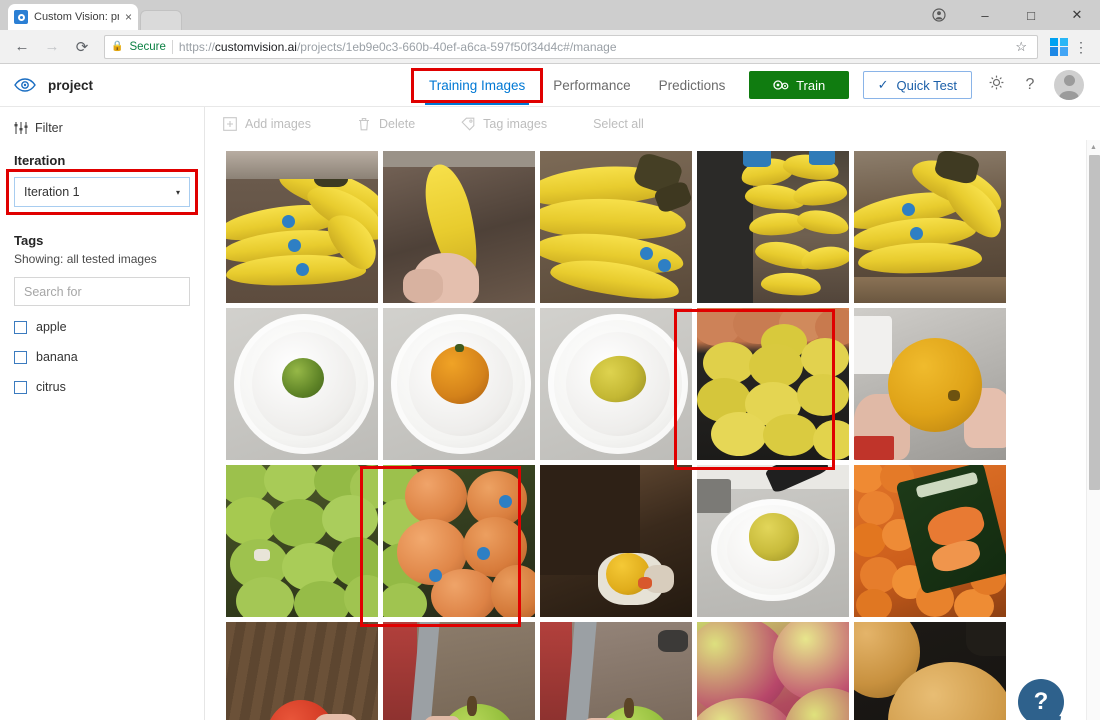 The image size is (1100, 720). Describe the element at coordinates (21, 17) in the screenshot. I see `custom-vision-favicon` at that location.